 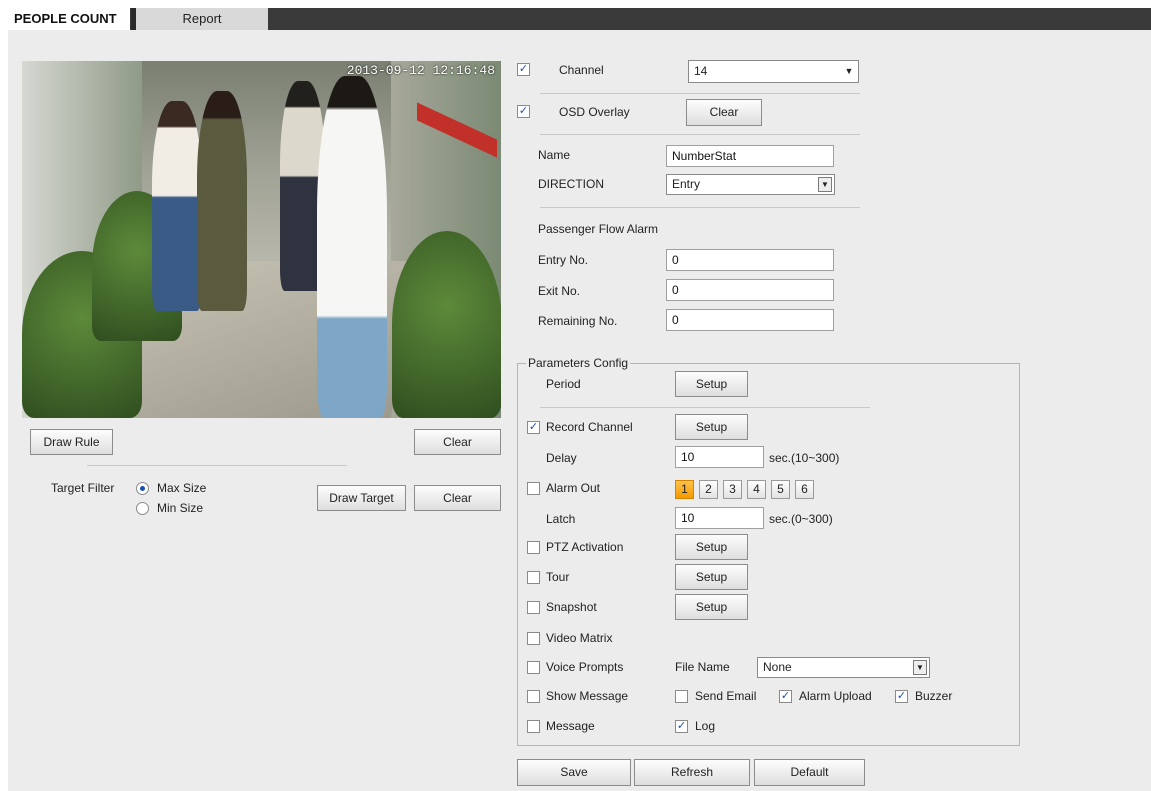 What do you see at coordinates (570, 726) in the screenshot?
I see `message-label: Message` at bounding box center [570, 726].